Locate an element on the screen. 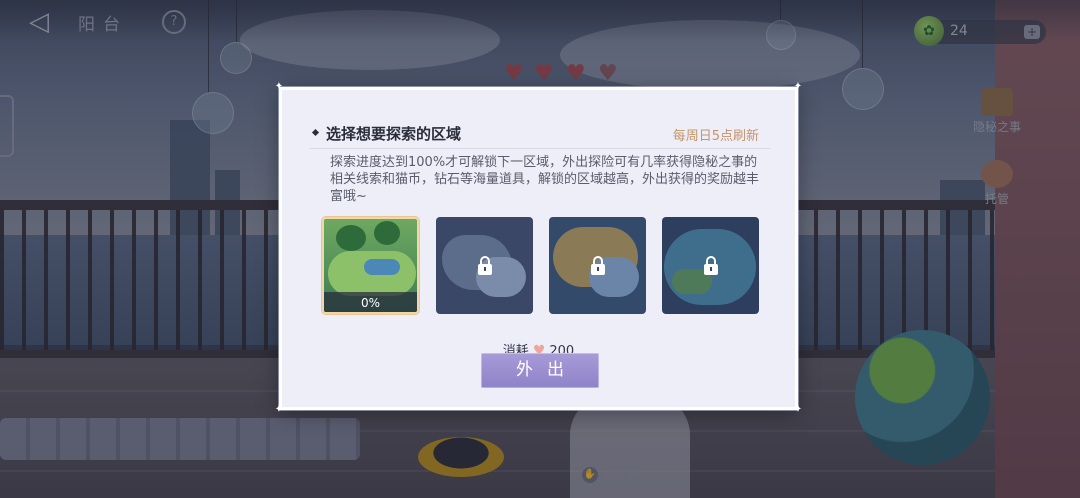  dialog-title: 选择想要探索的区域 is located at coordinates (386, 133).